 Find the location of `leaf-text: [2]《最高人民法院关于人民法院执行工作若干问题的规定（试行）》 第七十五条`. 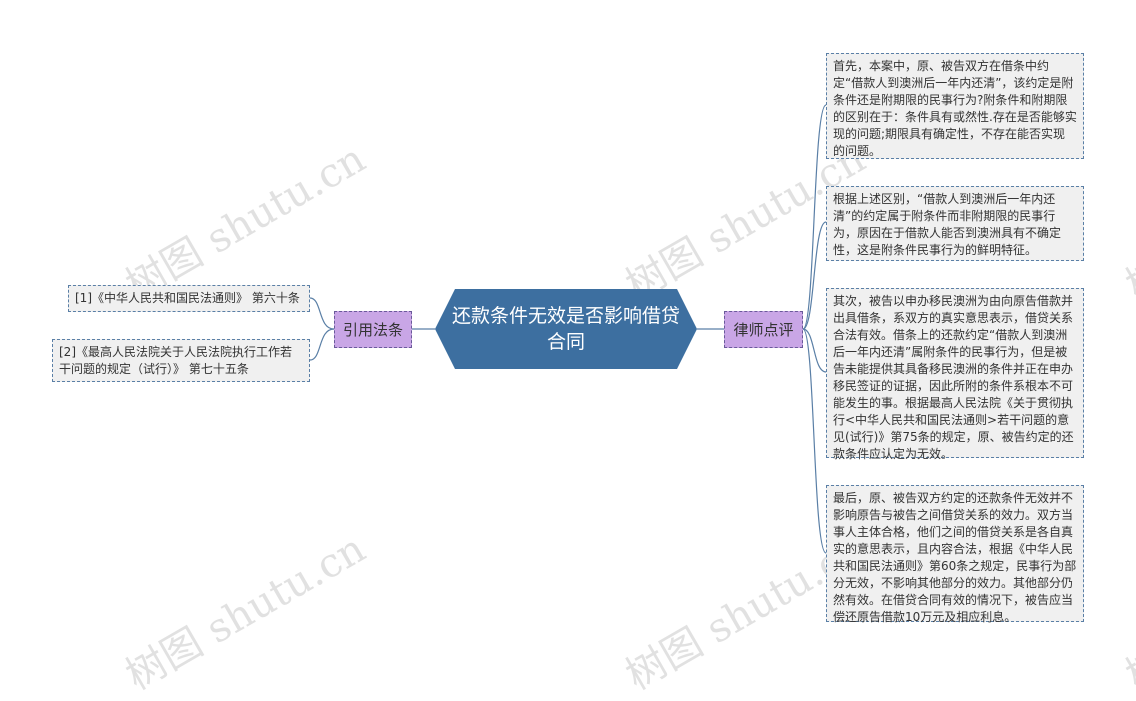

leaf-text: [2]《最高人民法院关于人民法院执行工作若干问题的规定（试行）》 第七十五条 is located at coordinates (175, 360).